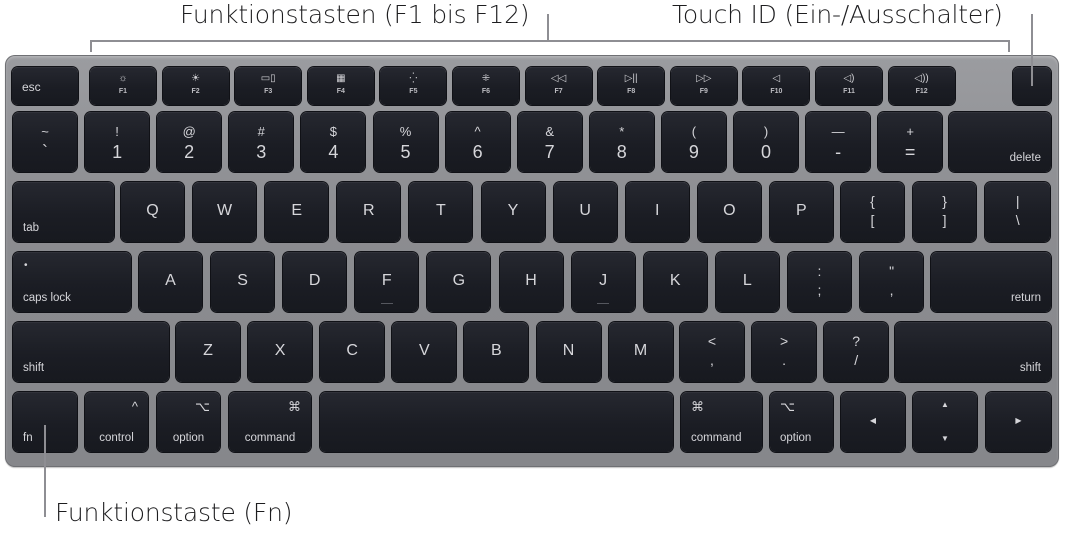 The height and width of the screenshot is (535, 1067). Describe the element at coordinates (174, 512) in the screenshot. I see `callout-fn-key: Funktionstaste (Fn)` at that location.